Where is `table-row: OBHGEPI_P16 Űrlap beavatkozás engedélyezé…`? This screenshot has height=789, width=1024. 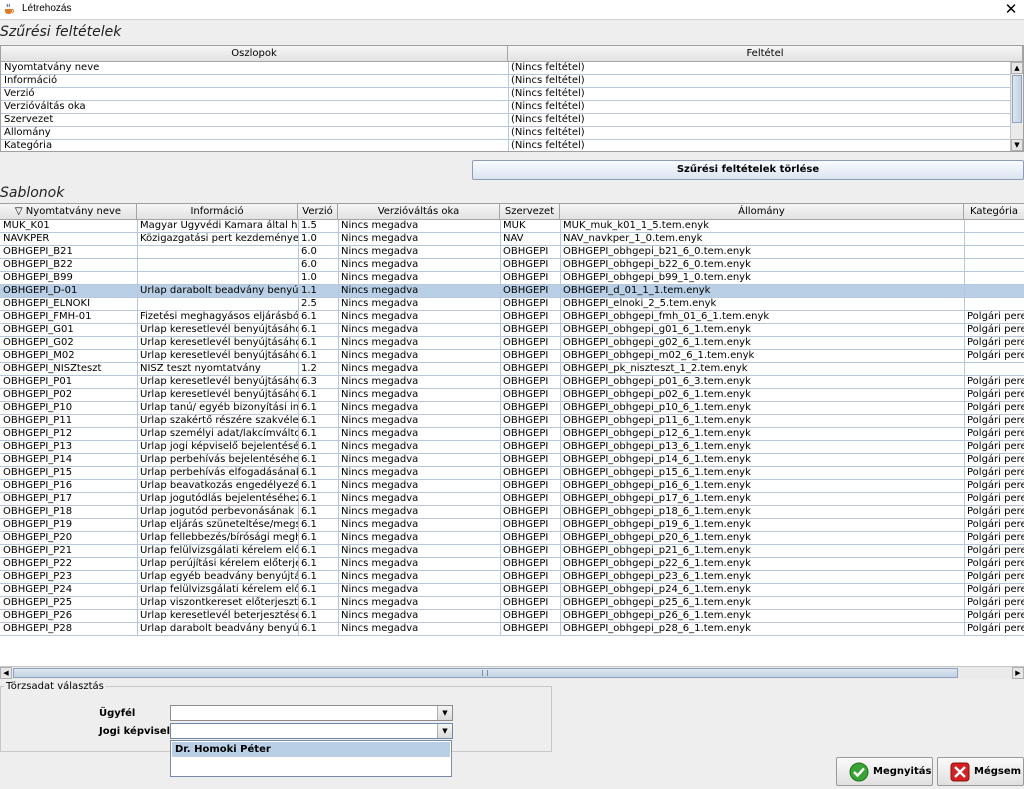
table-row: OBHGEPI_P16 Űrlap beavatkozás engedélyezé… is located at coordinates (512, 486).